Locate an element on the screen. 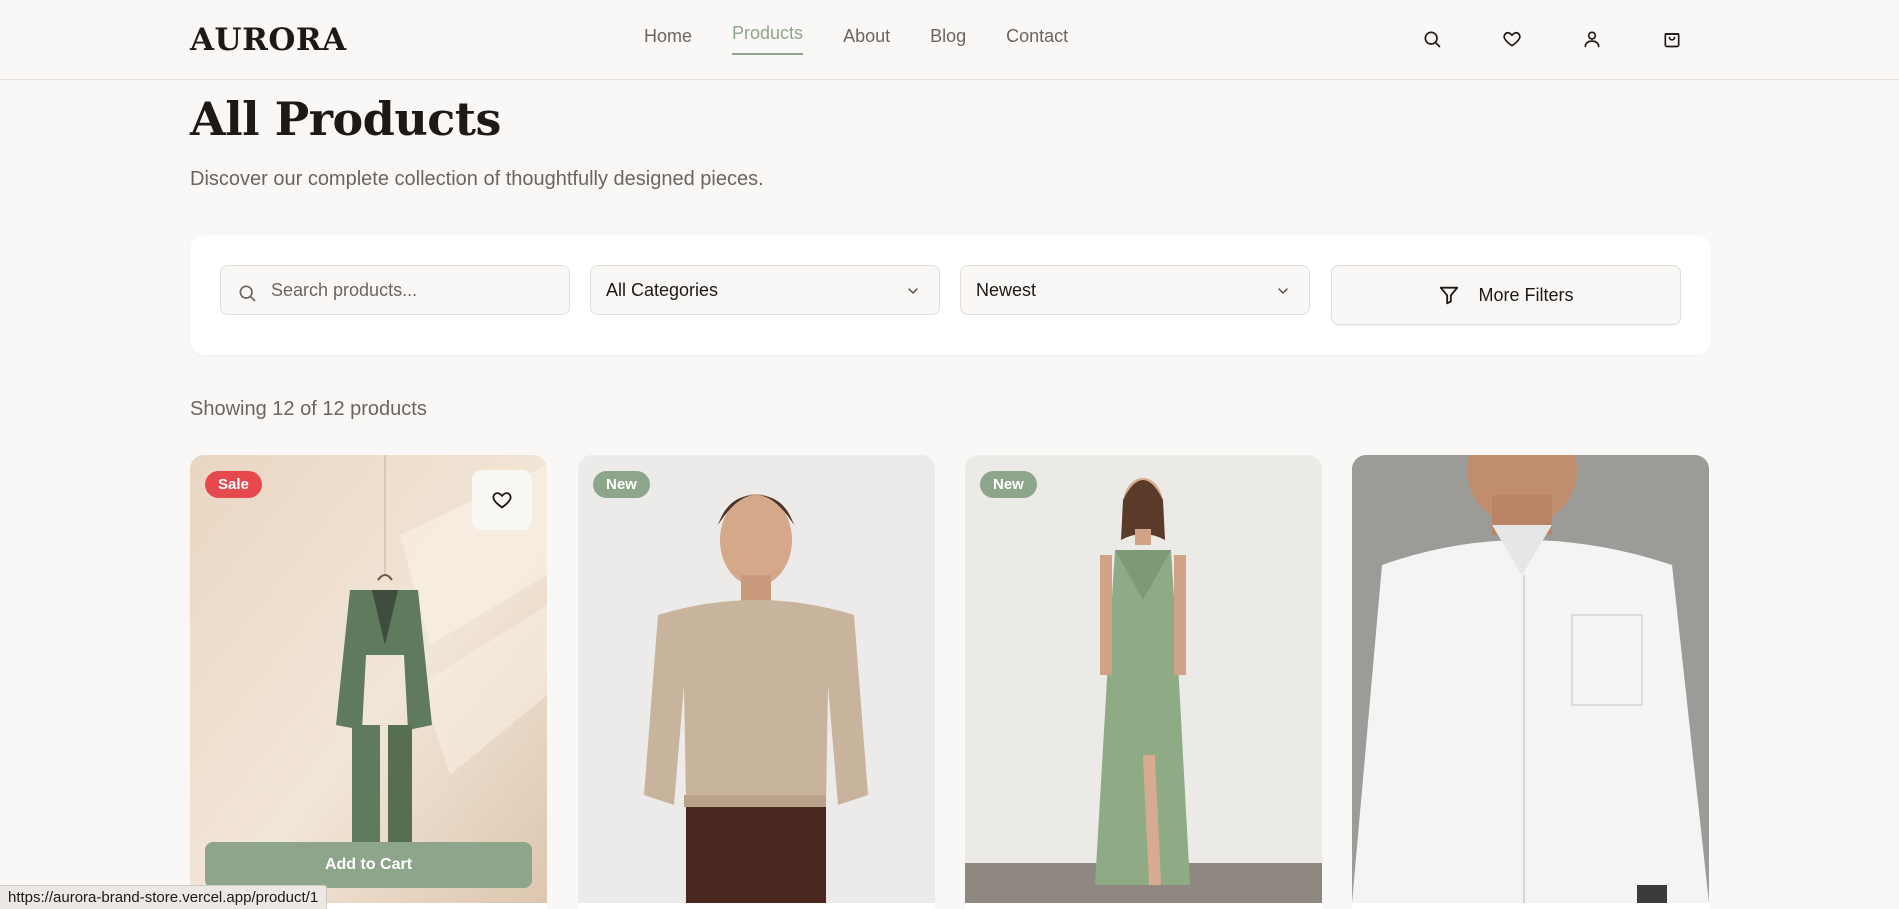  page-title: All Products is located at coordinates (345, 119).